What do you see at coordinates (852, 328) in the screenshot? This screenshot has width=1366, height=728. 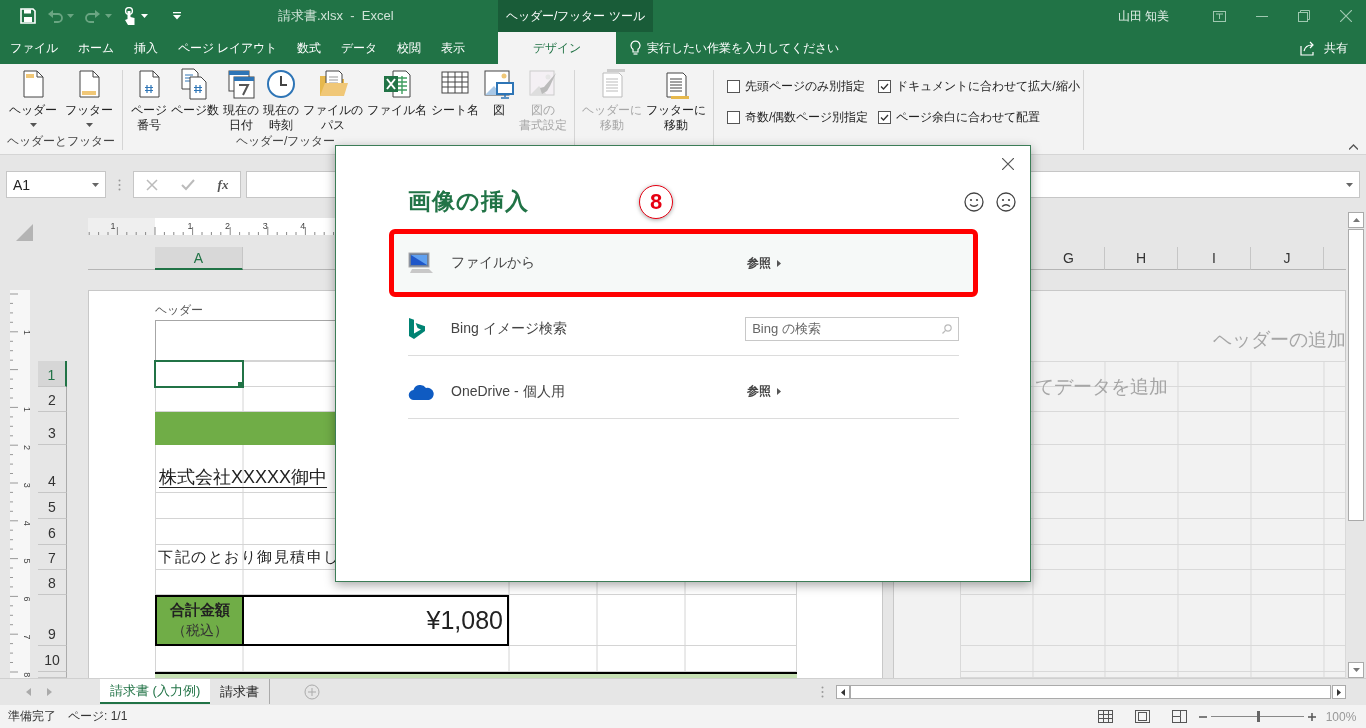 I see `search-field: Bing の検索` at bounding box center [852, 328].